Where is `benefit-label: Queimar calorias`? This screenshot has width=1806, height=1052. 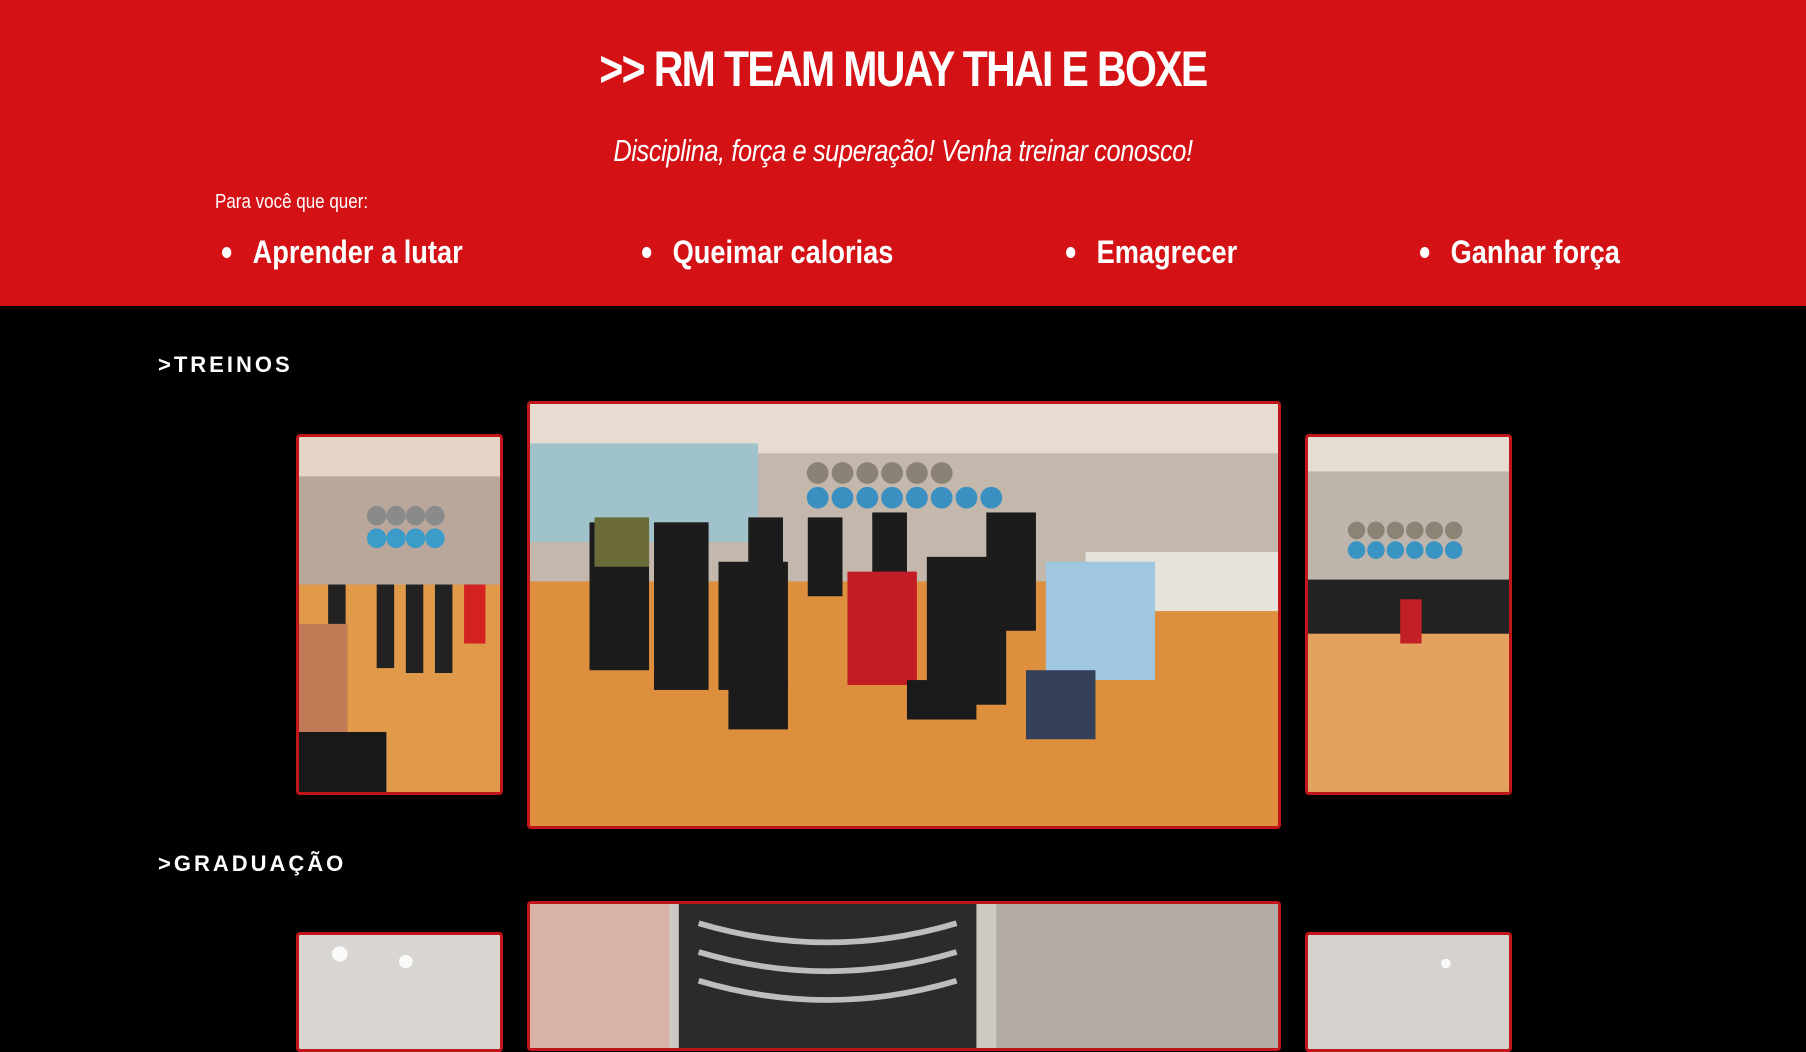
benefit-label: Queimar calorias is located at coordinates (783, 252).